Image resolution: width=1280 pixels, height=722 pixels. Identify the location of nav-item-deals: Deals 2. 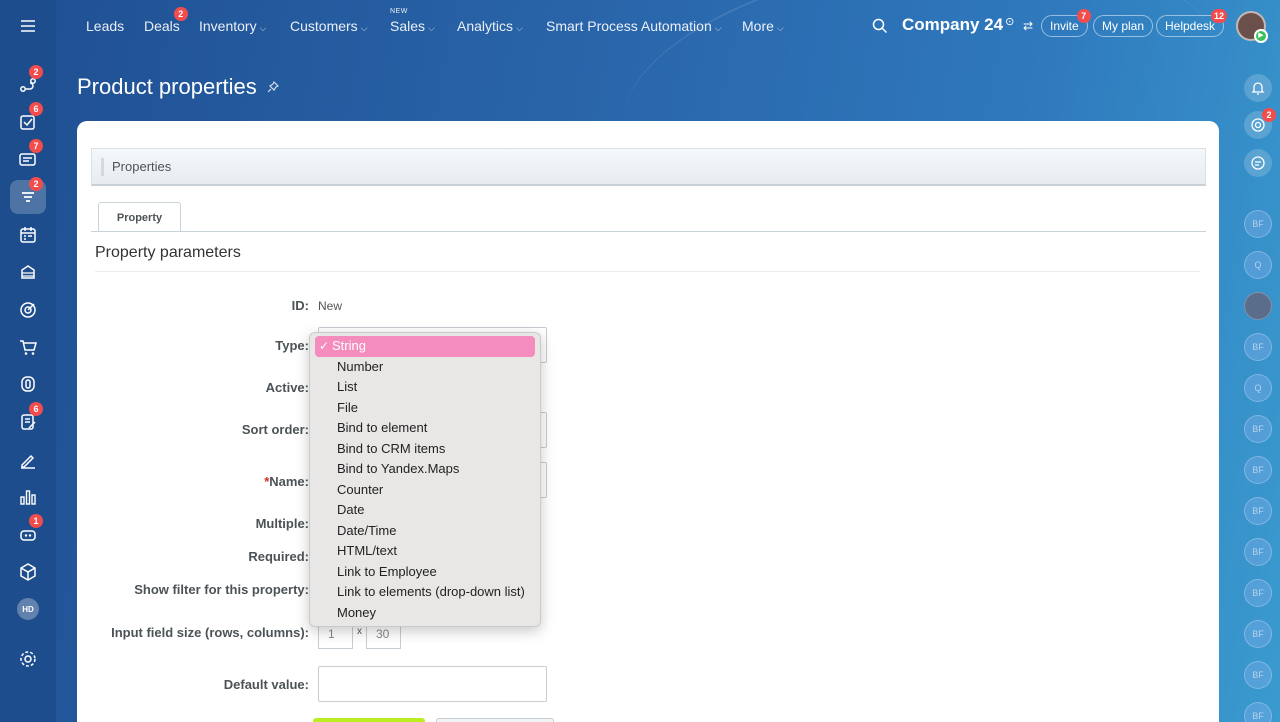
(166, 20).